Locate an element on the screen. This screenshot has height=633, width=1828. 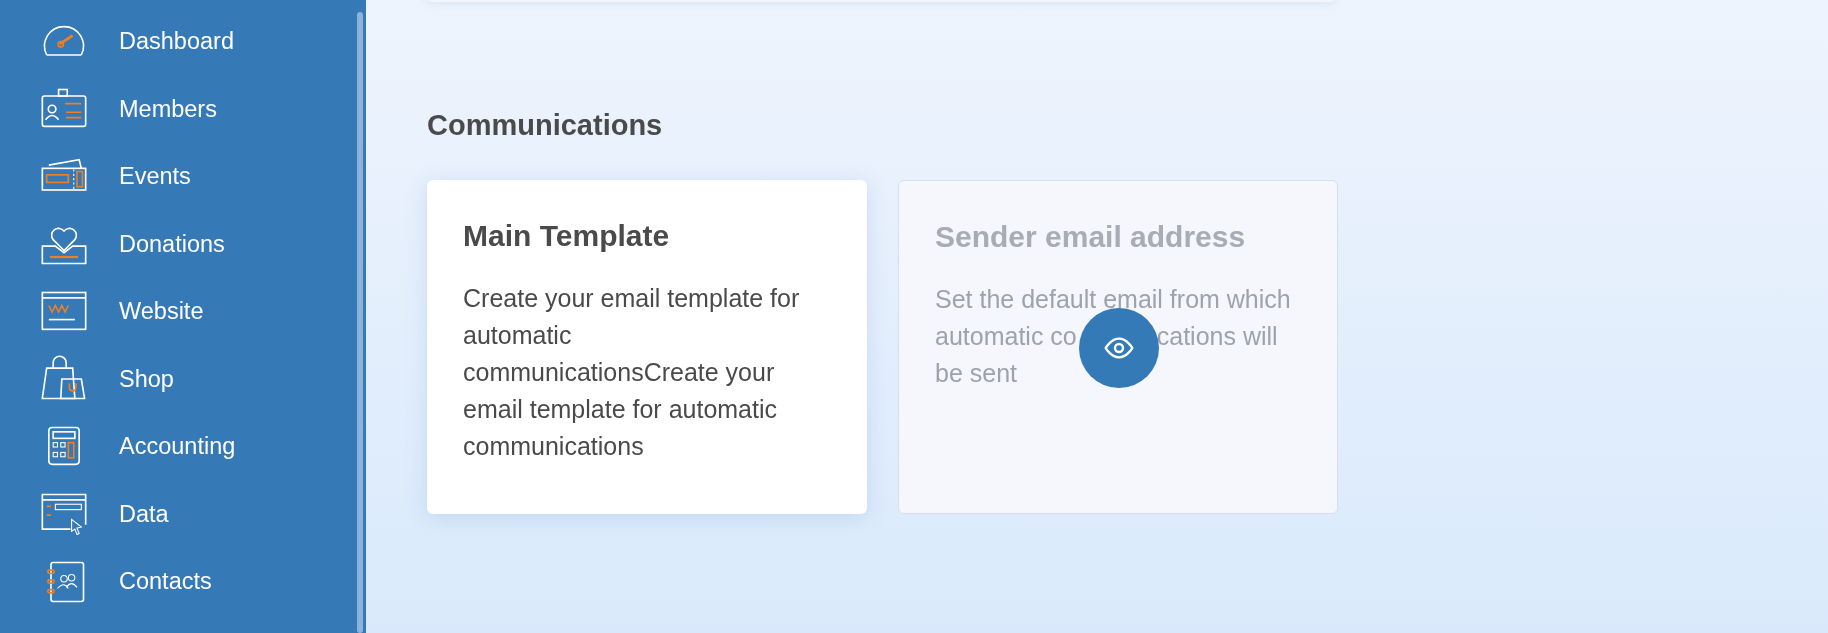
sidebar-item: Website is located at coordinates (183, 312).